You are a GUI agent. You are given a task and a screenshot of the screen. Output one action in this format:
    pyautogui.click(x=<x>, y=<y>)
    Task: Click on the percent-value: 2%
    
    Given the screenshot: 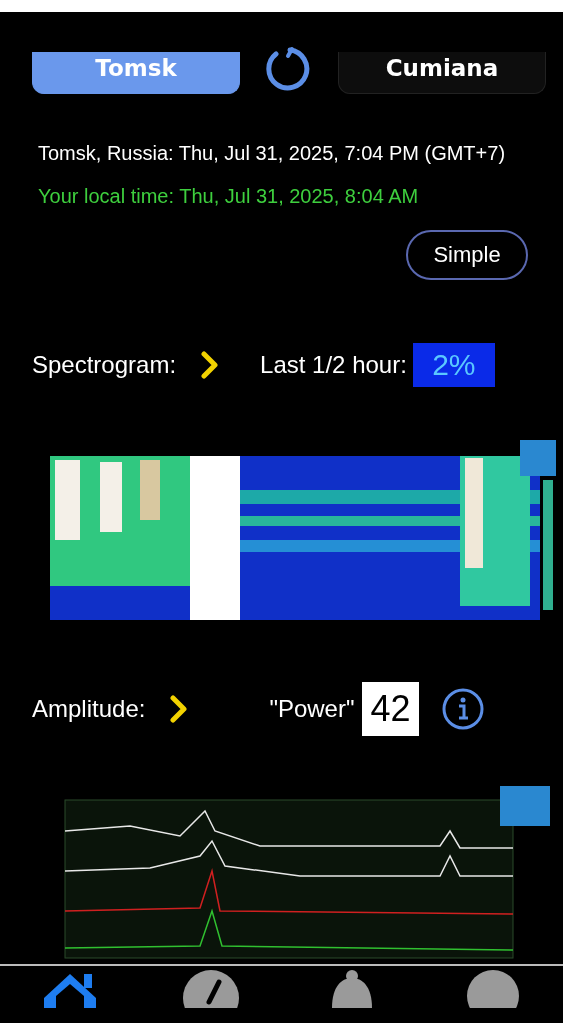 What is the action you would take?
    pyautogui.click(x=453, y=365)
    